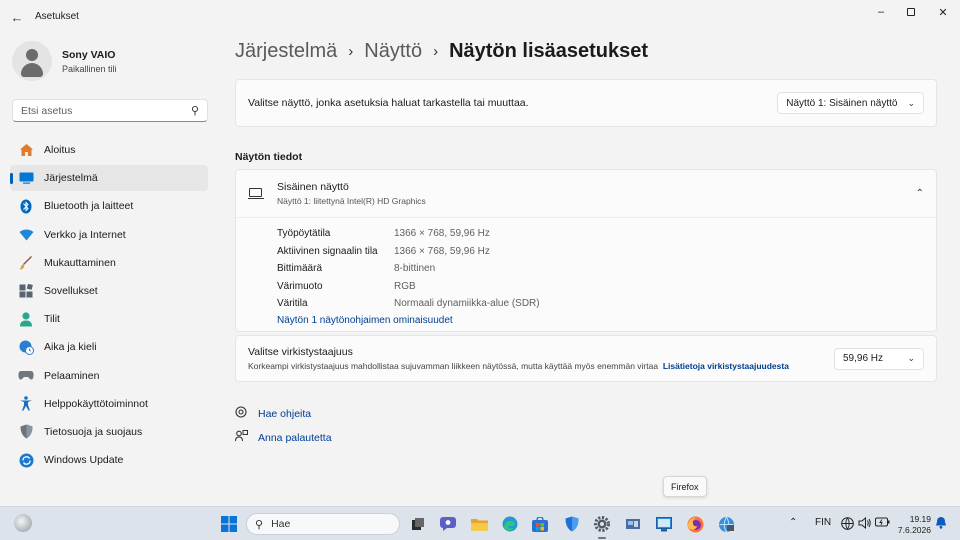 Image resolution: width=960 pixels, height=540 pixels. I want to click on taskbar: ⚲ Hae ⌃ FIN 19.19 7.6.2026, so click(480, 523).